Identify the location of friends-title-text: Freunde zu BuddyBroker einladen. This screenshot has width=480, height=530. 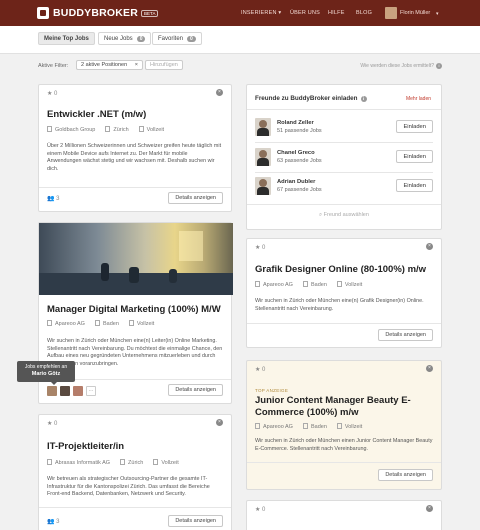
(306, 98).